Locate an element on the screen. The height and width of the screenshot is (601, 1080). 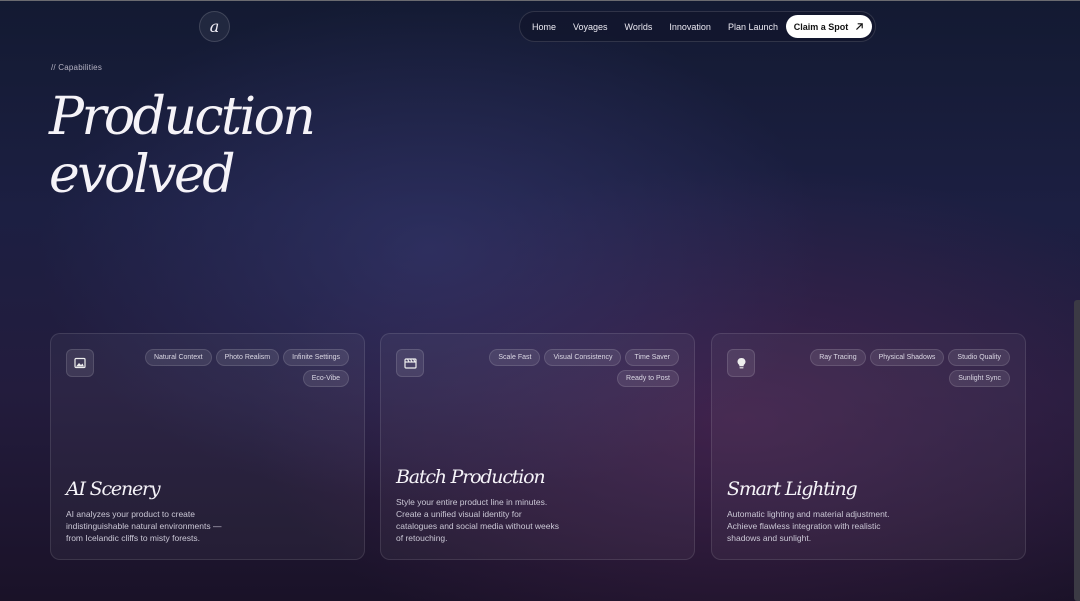
page-title-line-1: Production is located at coordinates (182, 117).